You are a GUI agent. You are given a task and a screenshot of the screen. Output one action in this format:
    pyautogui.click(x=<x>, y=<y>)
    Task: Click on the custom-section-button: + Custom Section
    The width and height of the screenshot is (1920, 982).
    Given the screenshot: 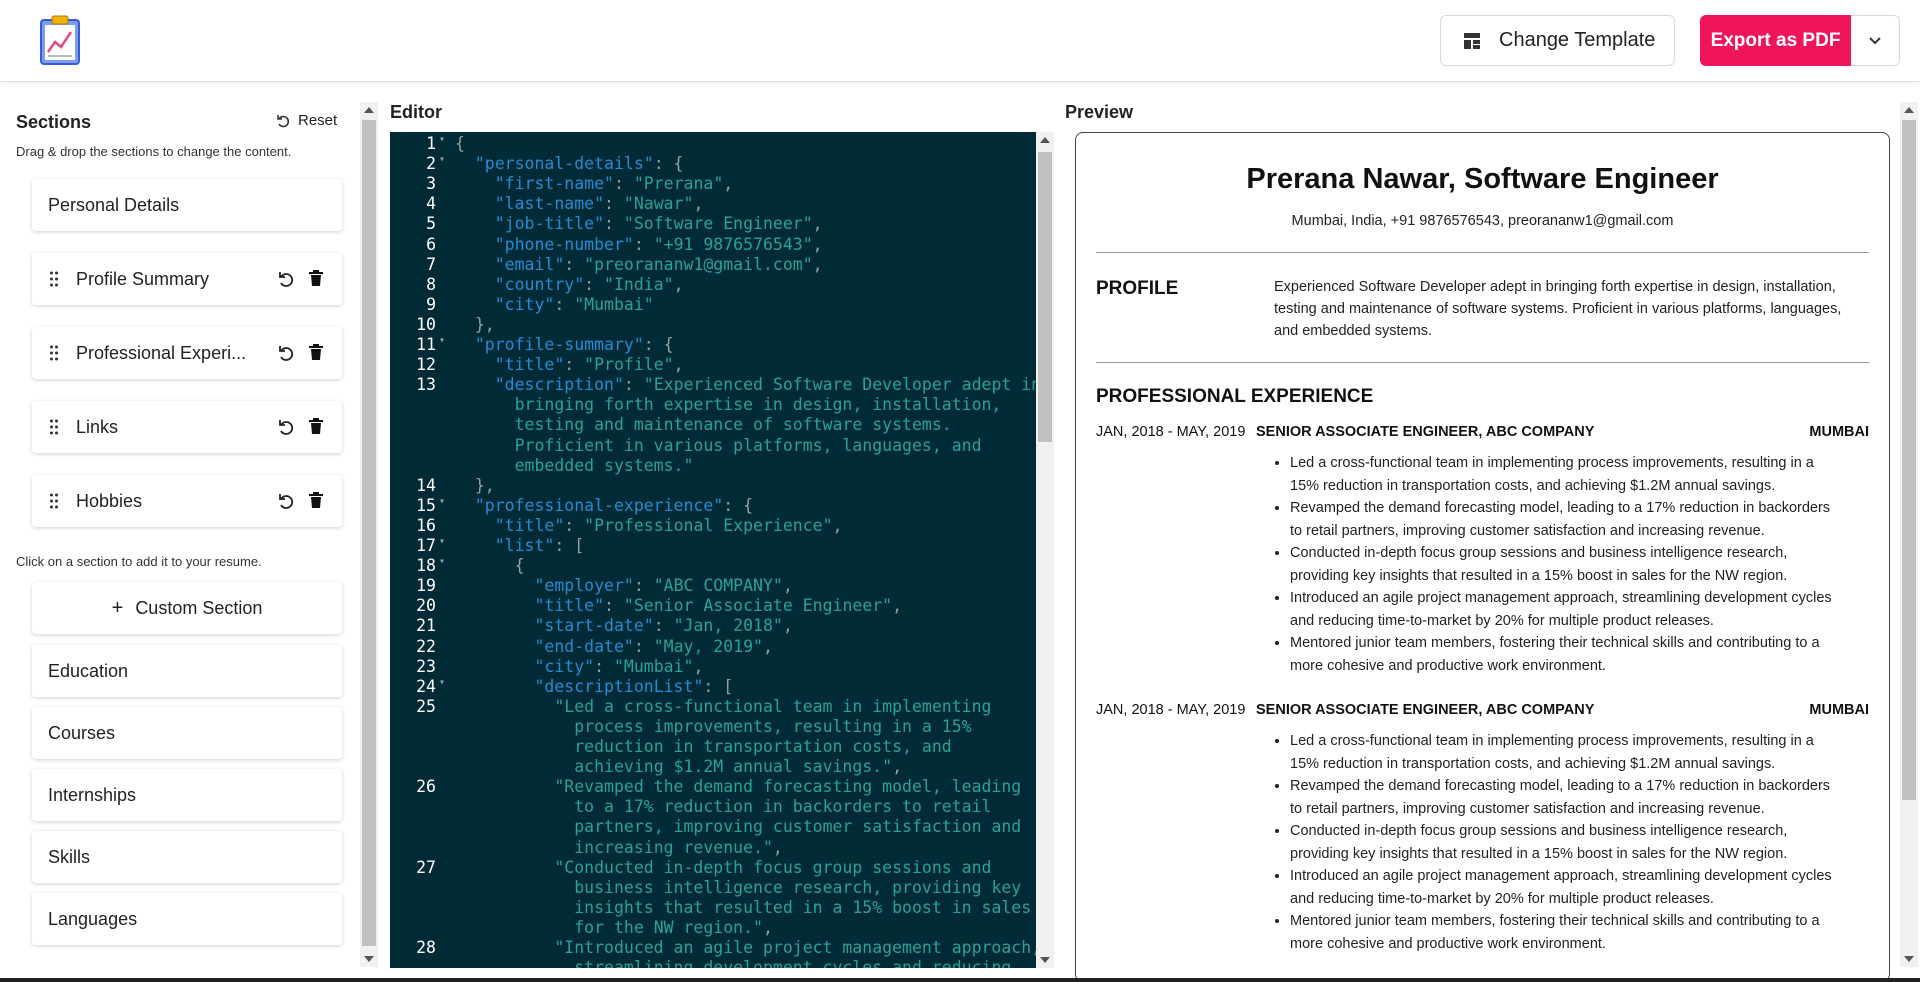 What is the action you would take?
    pyautogui.click(x=187, y=608)
    